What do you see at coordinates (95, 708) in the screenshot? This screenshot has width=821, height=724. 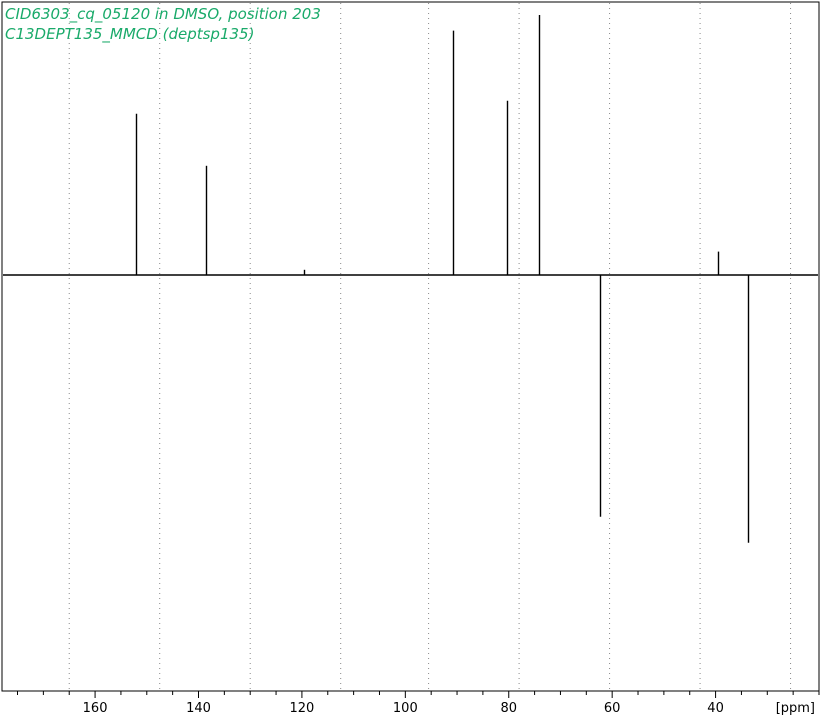 I see `x-tick-label: 160` at bounding box center [95, 708].